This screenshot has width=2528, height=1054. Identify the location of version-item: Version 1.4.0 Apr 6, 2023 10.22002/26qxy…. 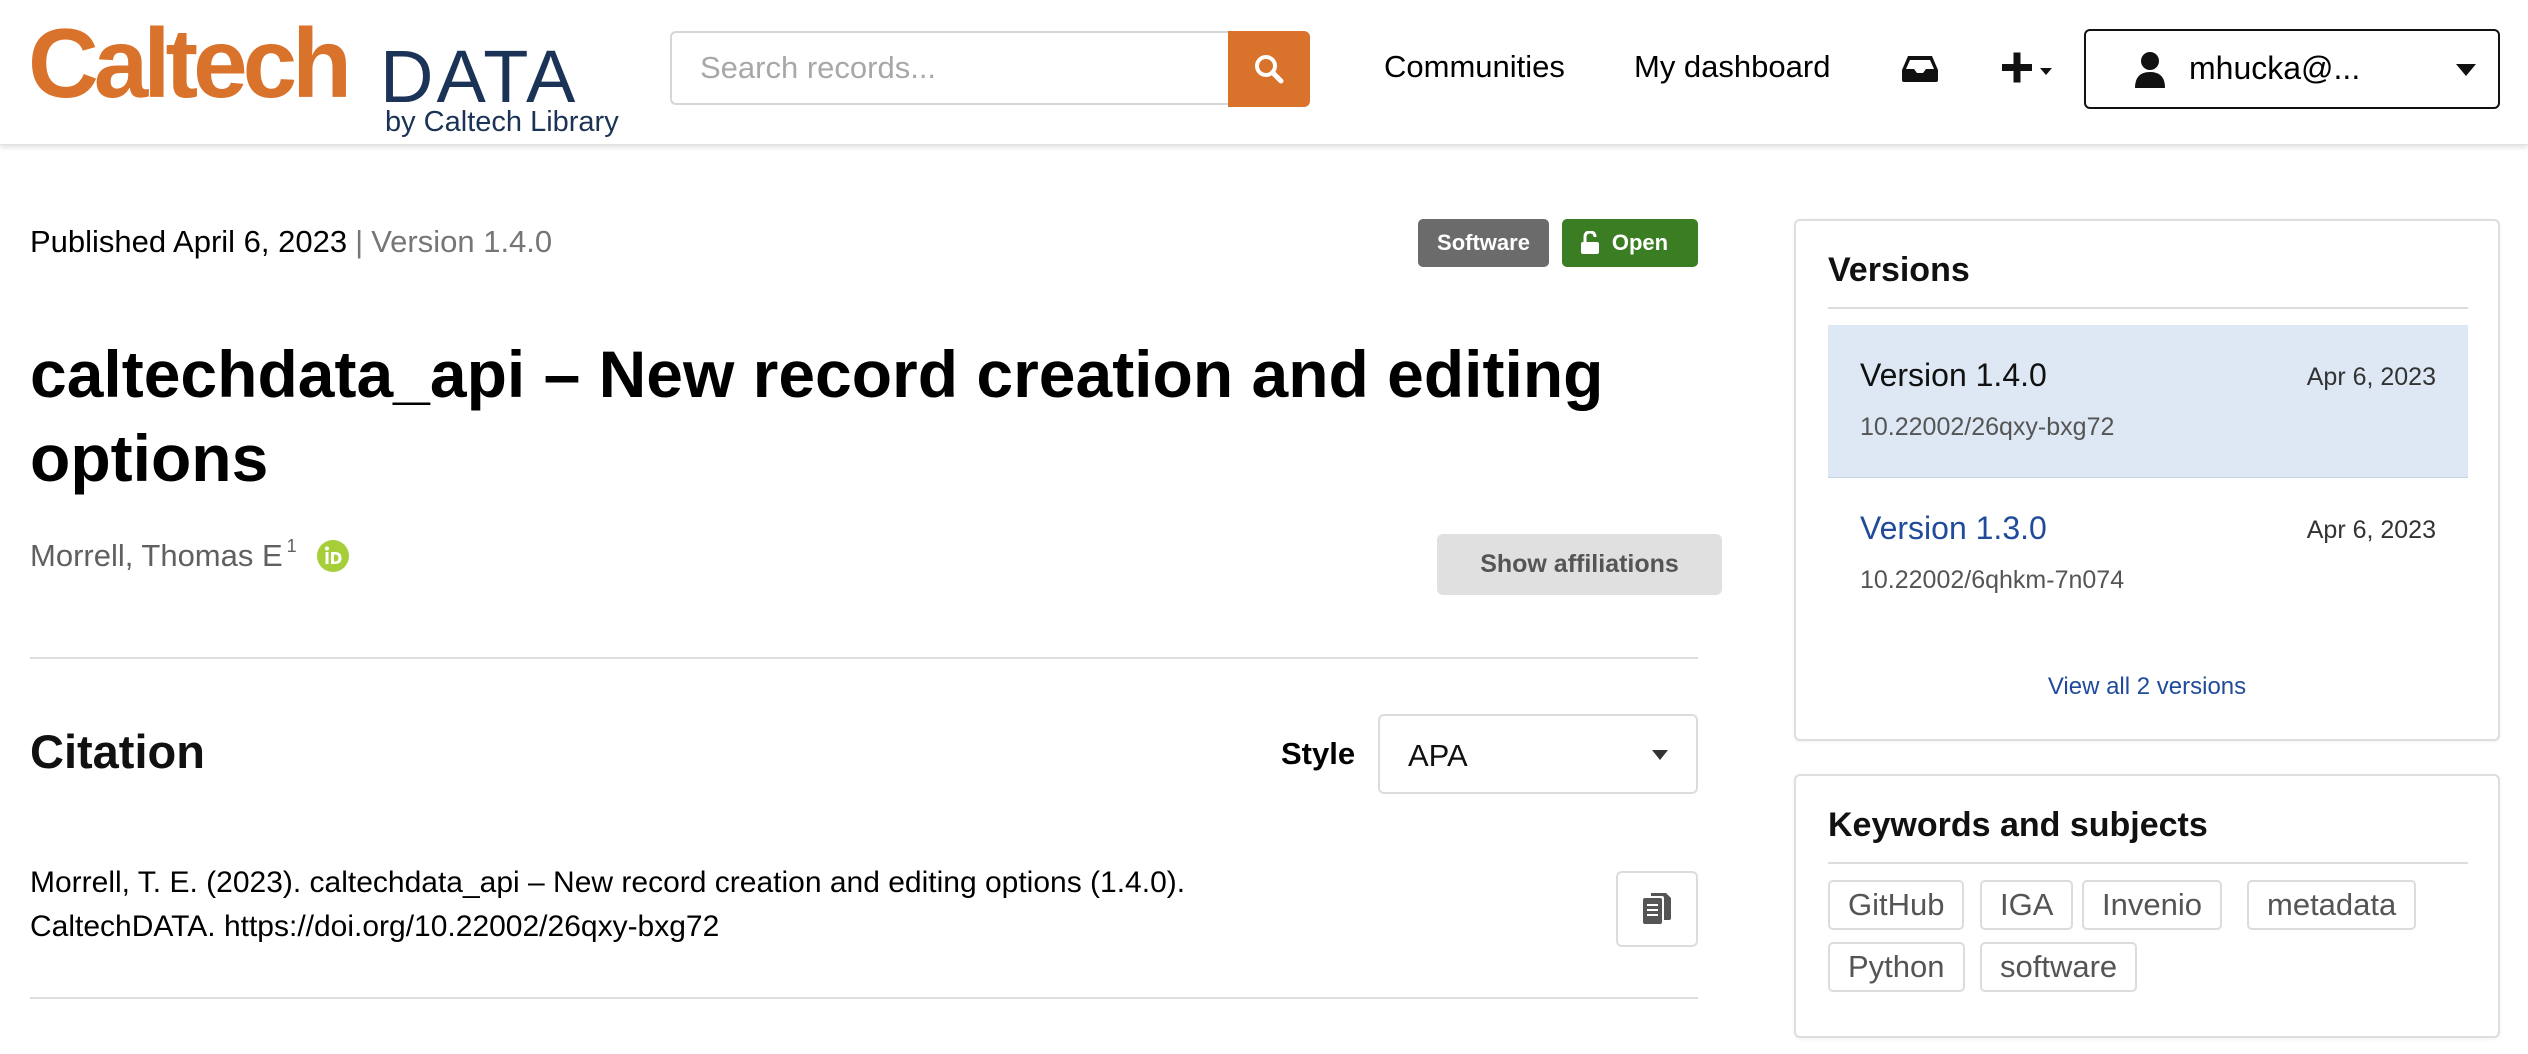
(2148, 401).